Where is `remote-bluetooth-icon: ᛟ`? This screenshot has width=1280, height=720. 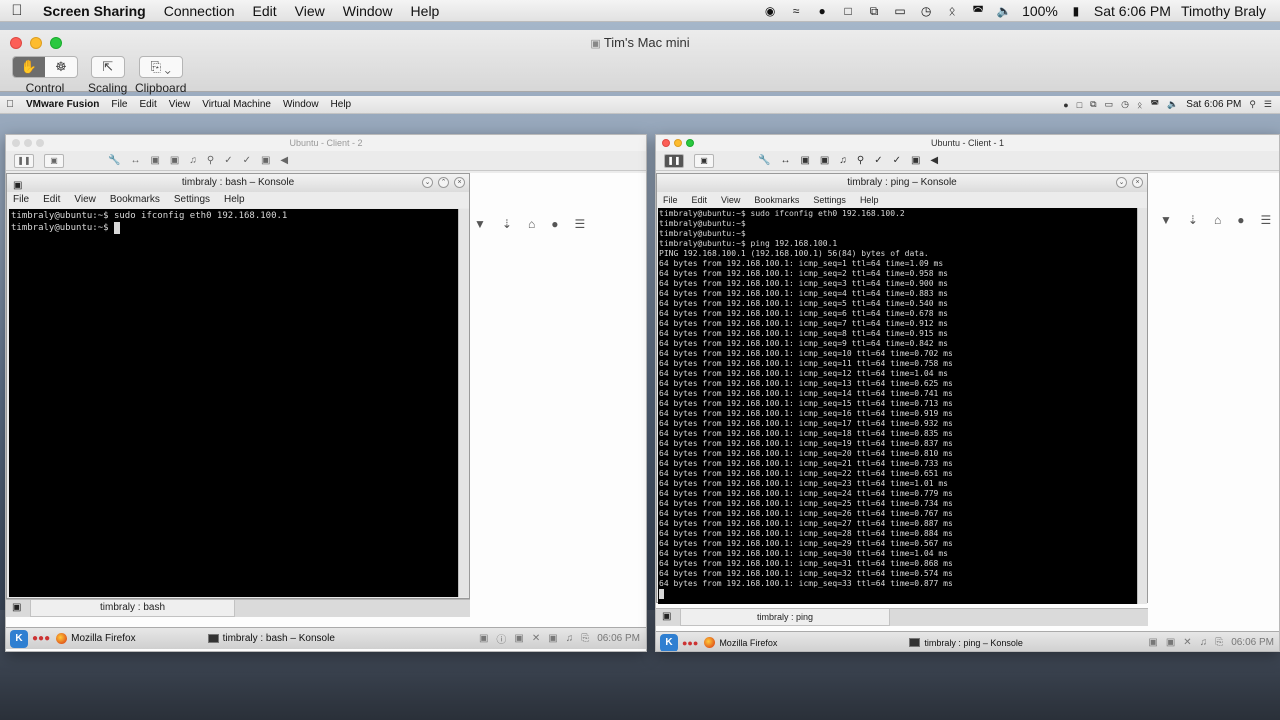 remote-bluetooth-icon: ᛟ is located at coordinates (1139, 105).